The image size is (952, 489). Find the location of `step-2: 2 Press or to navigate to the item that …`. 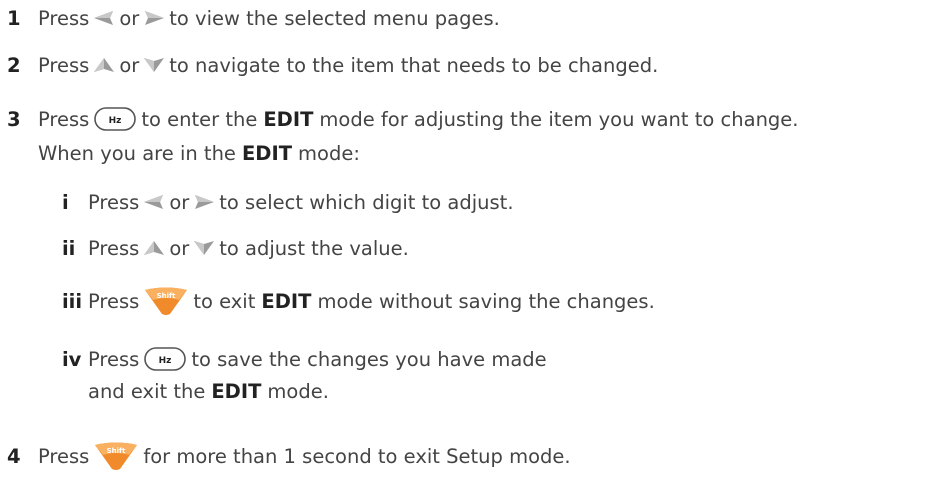

step-2: 2 Press or to navigate to the item that … is located at coordinates (476, 65).